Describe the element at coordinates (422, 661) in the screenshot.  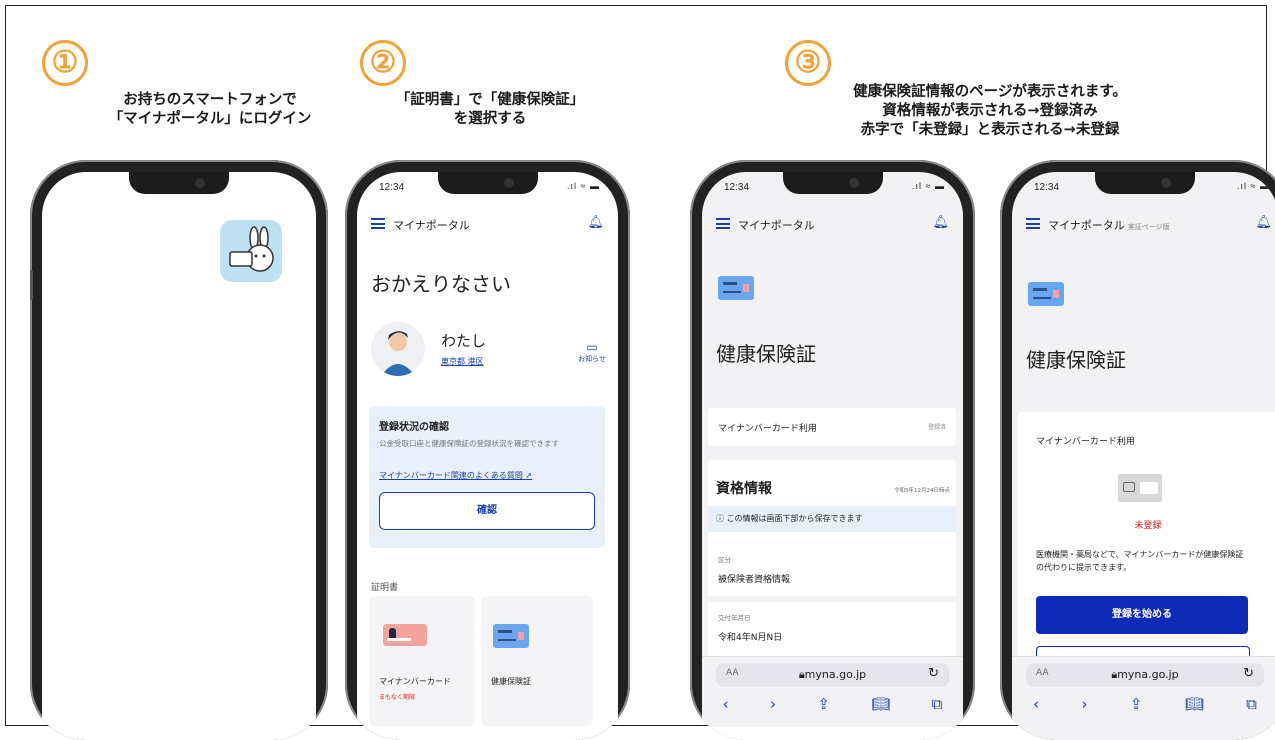
I see `cert-card-mynumber: マイナンバーカード まもなく期限` at that location.